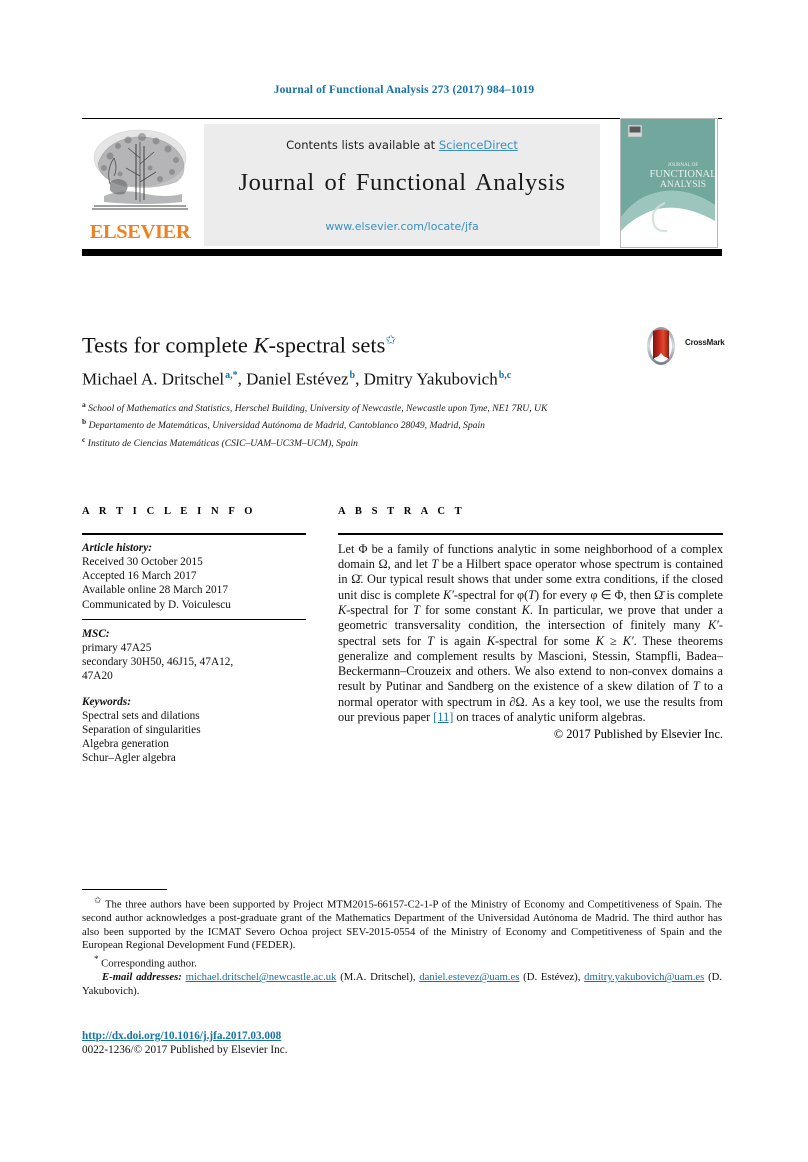  Describe the element at coordinates (545, 640) in the screenshot. I see `abs-seg: -spectral for some` at that location.